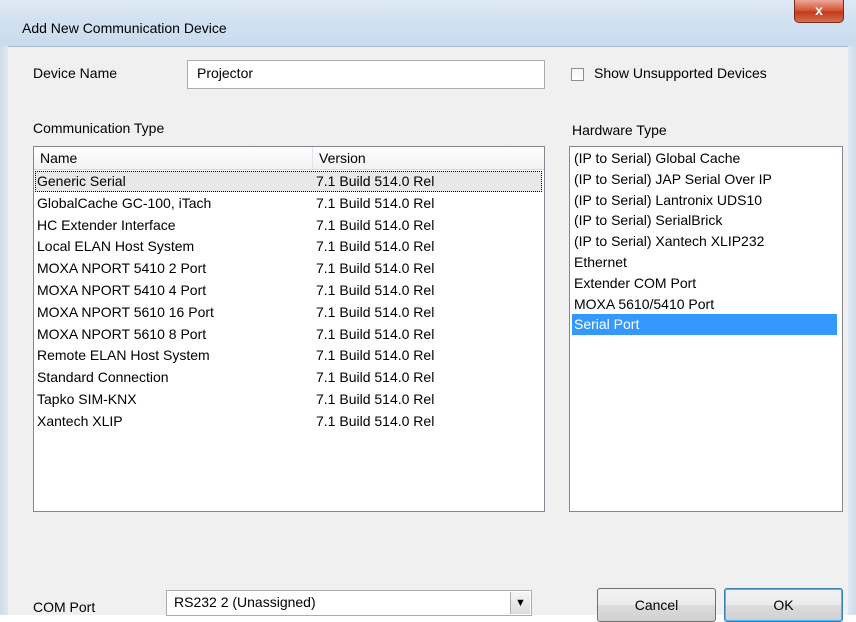  I want to click on column-header-version: Version, so click(428, 158).